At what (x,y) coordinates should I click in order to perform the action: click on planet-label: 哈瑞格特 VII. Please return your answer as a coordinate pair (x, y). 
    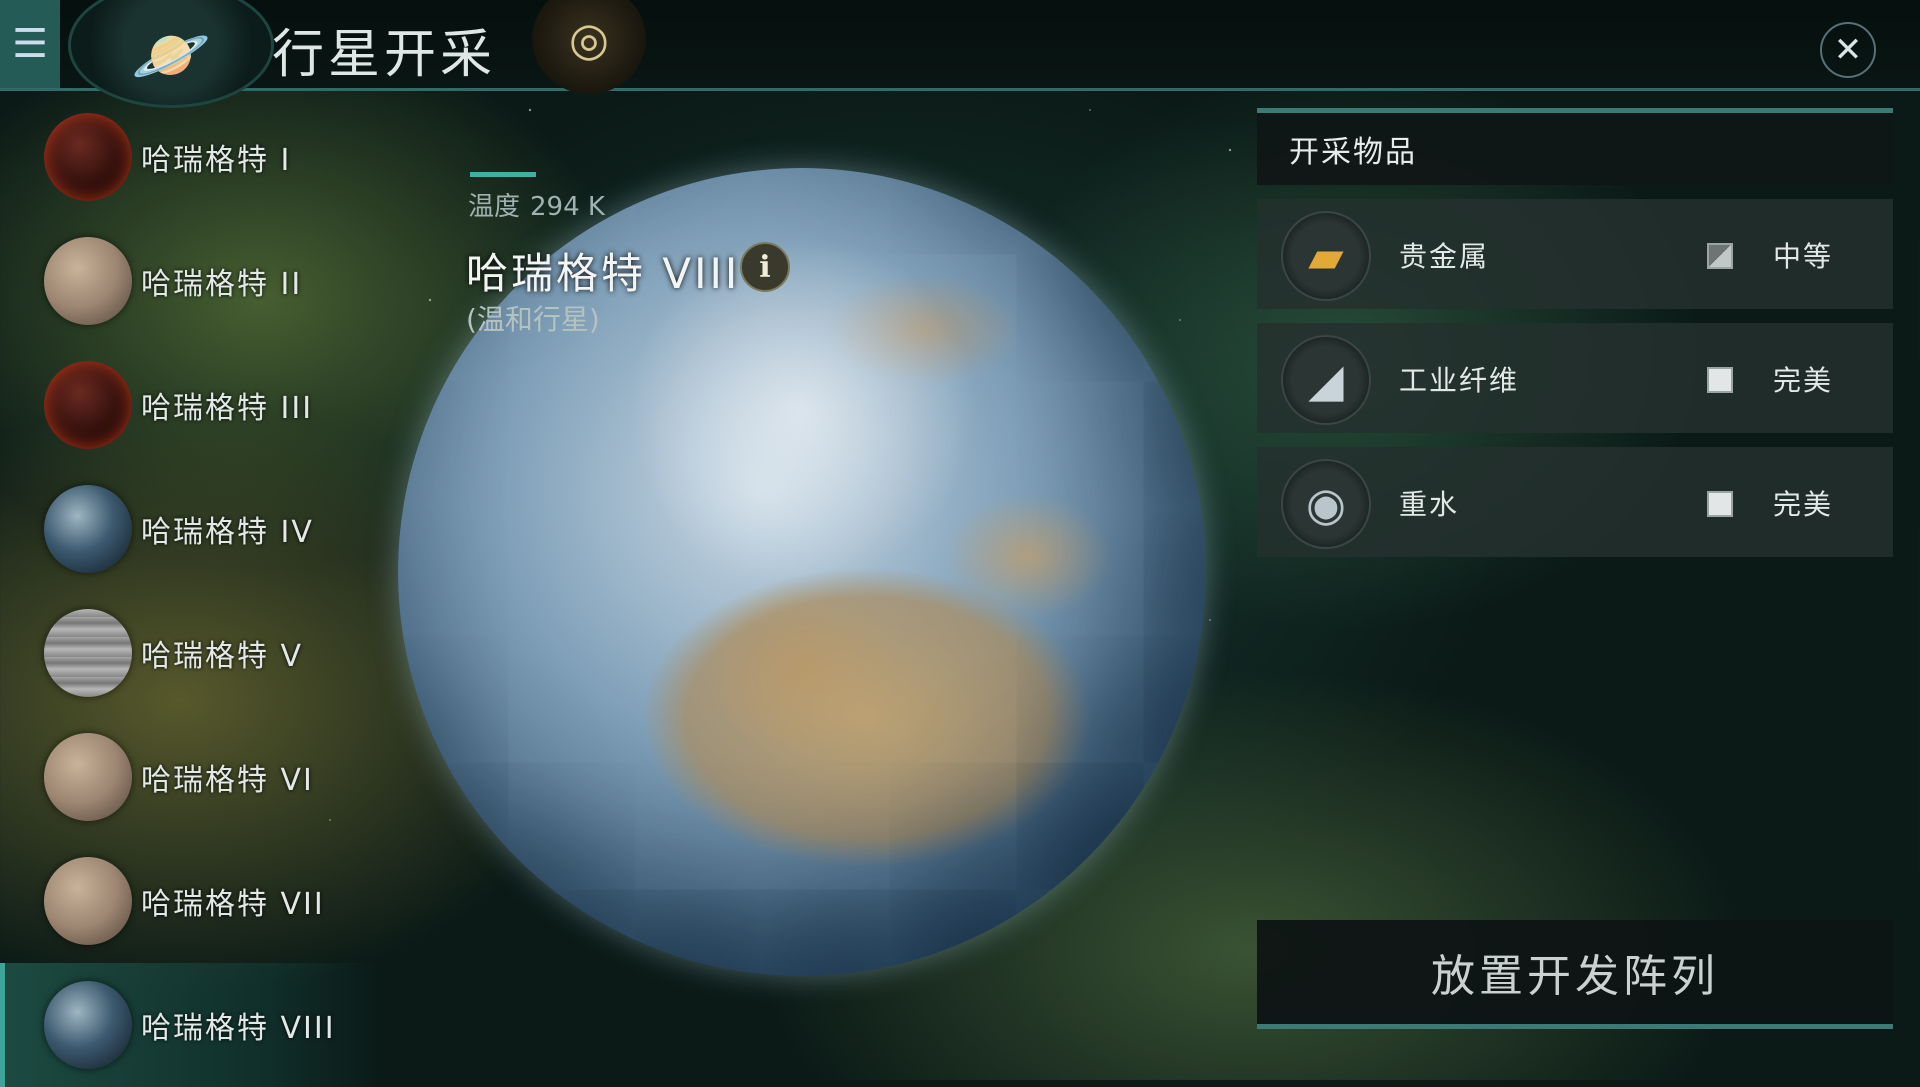
    Looking at the image, I should click on (233, 904).